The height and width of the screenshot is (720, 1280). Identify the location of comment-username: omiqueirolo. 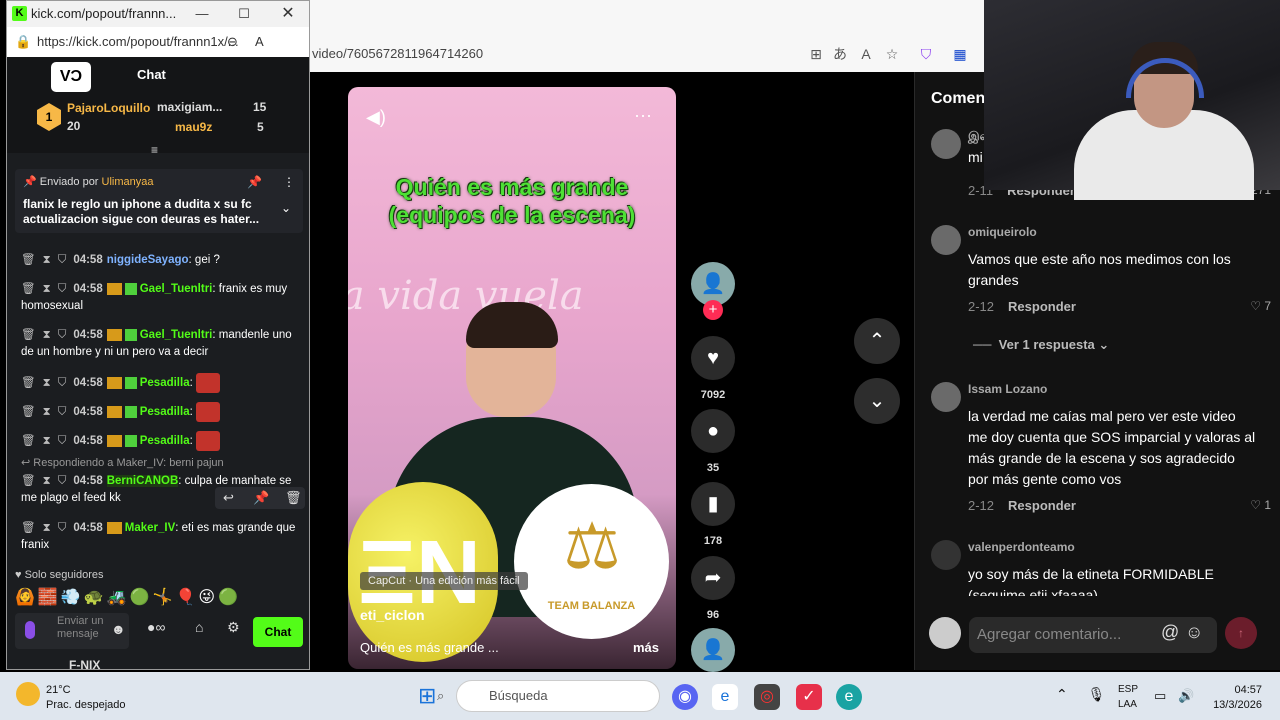
(1002, 232).